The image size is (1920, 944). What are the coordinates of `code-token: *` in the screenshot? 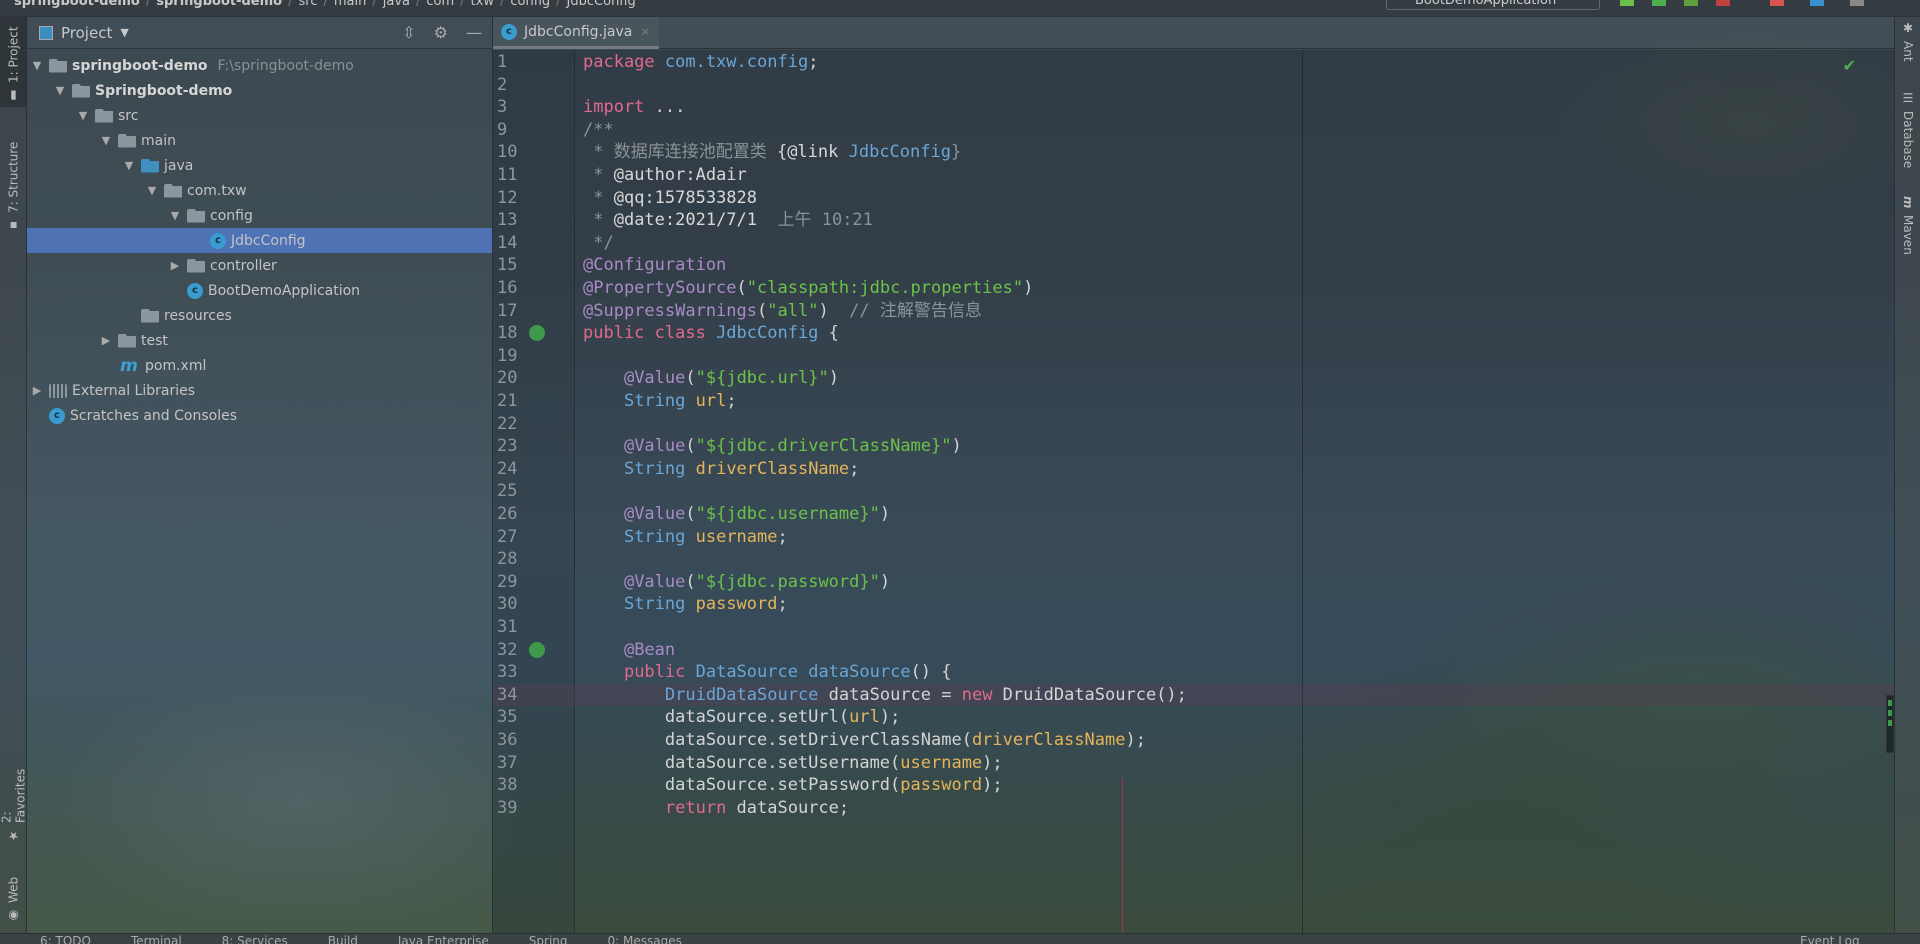 It's located at (598, 220).